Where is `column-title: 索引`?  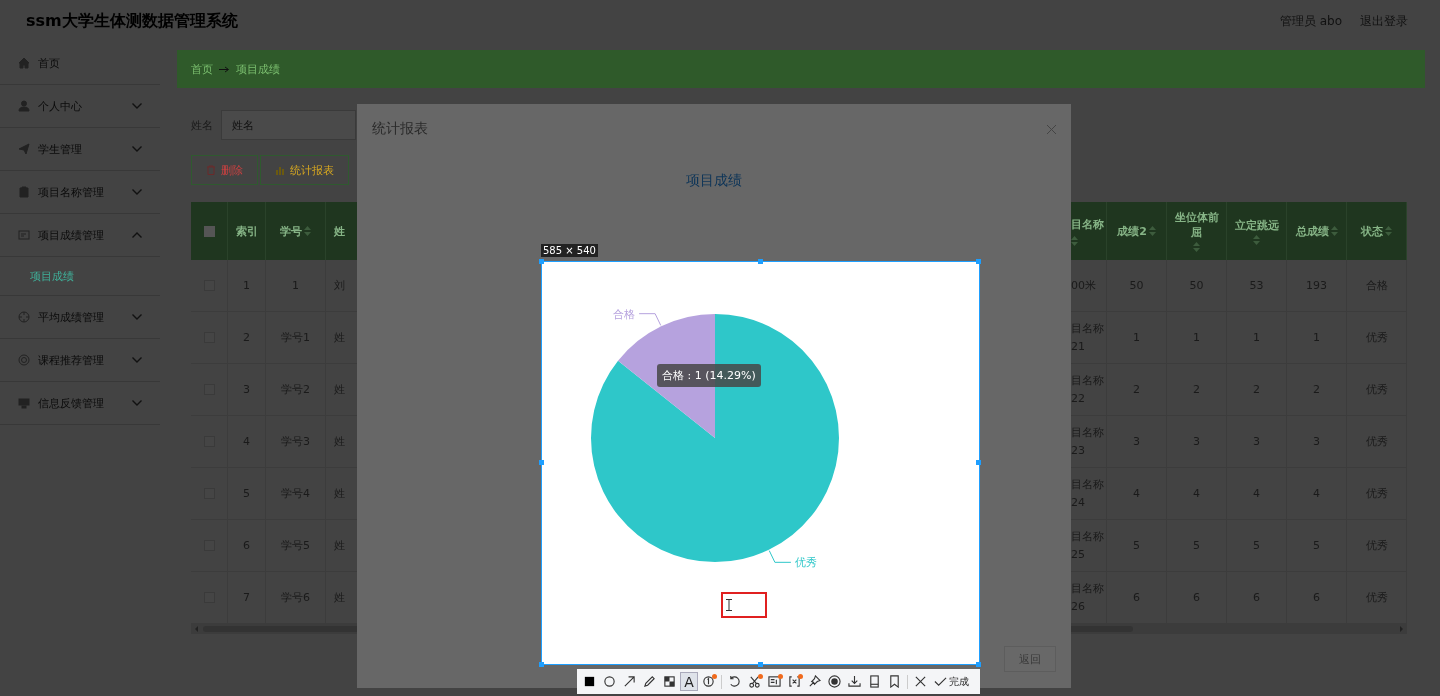
column-title: 索引 is located at coordinates (246, 231).